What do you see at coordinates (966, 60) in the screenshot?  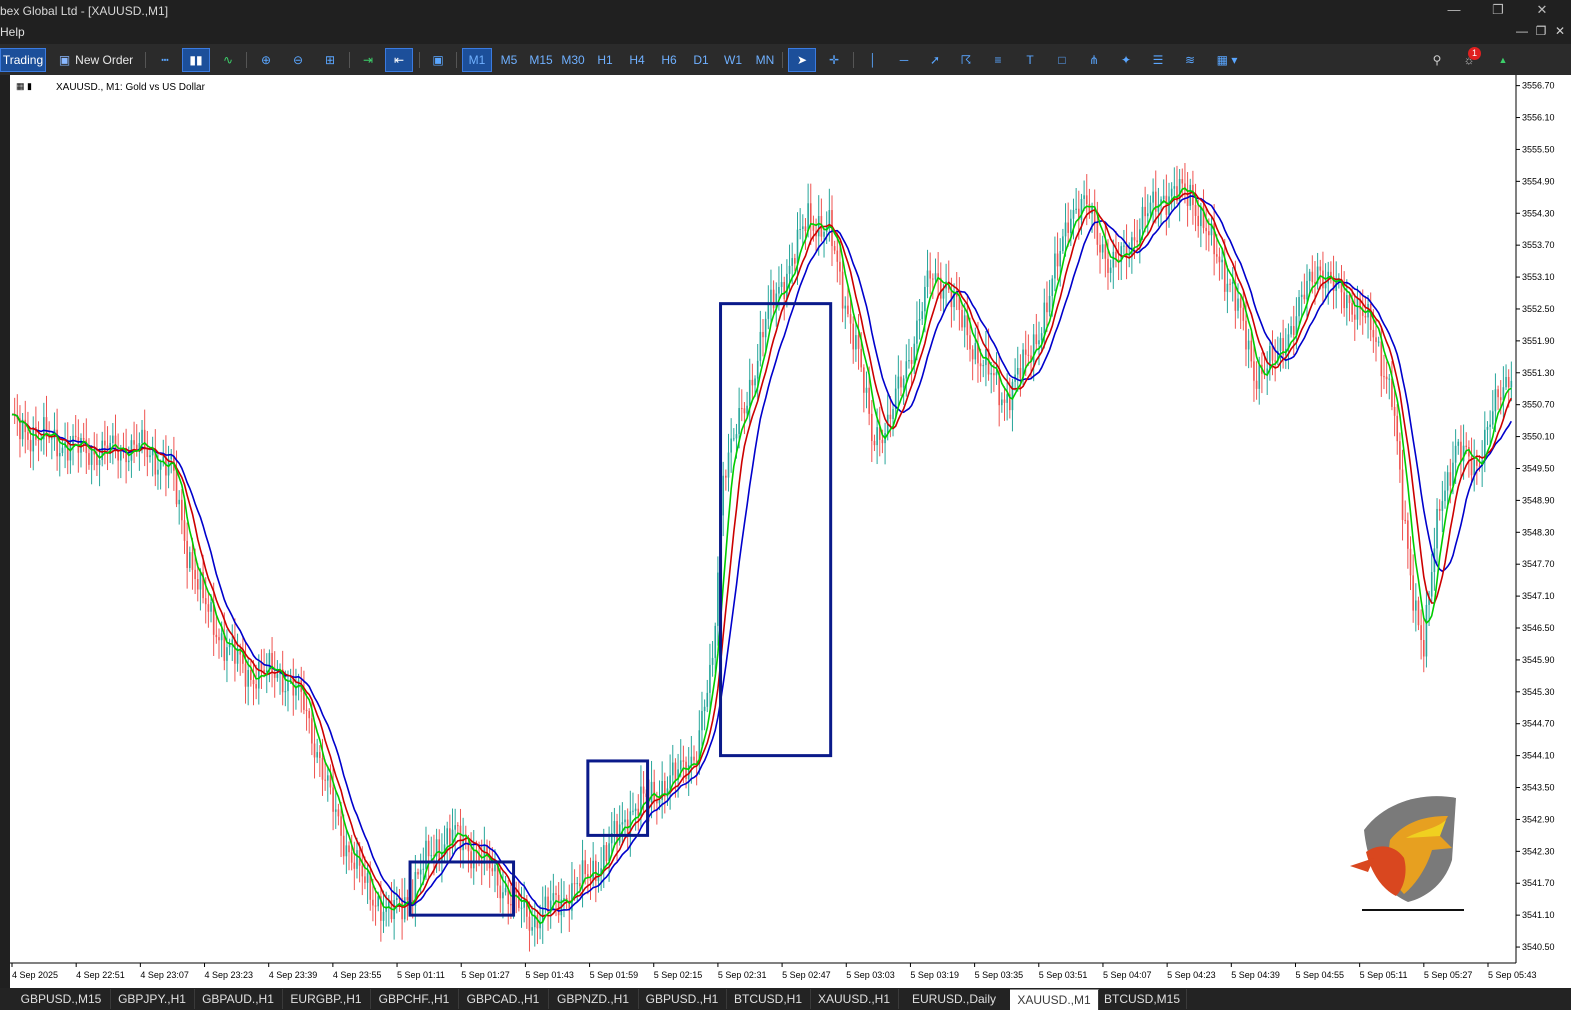 I see `channel-icon: ☈` at bounding box center [966, 60].